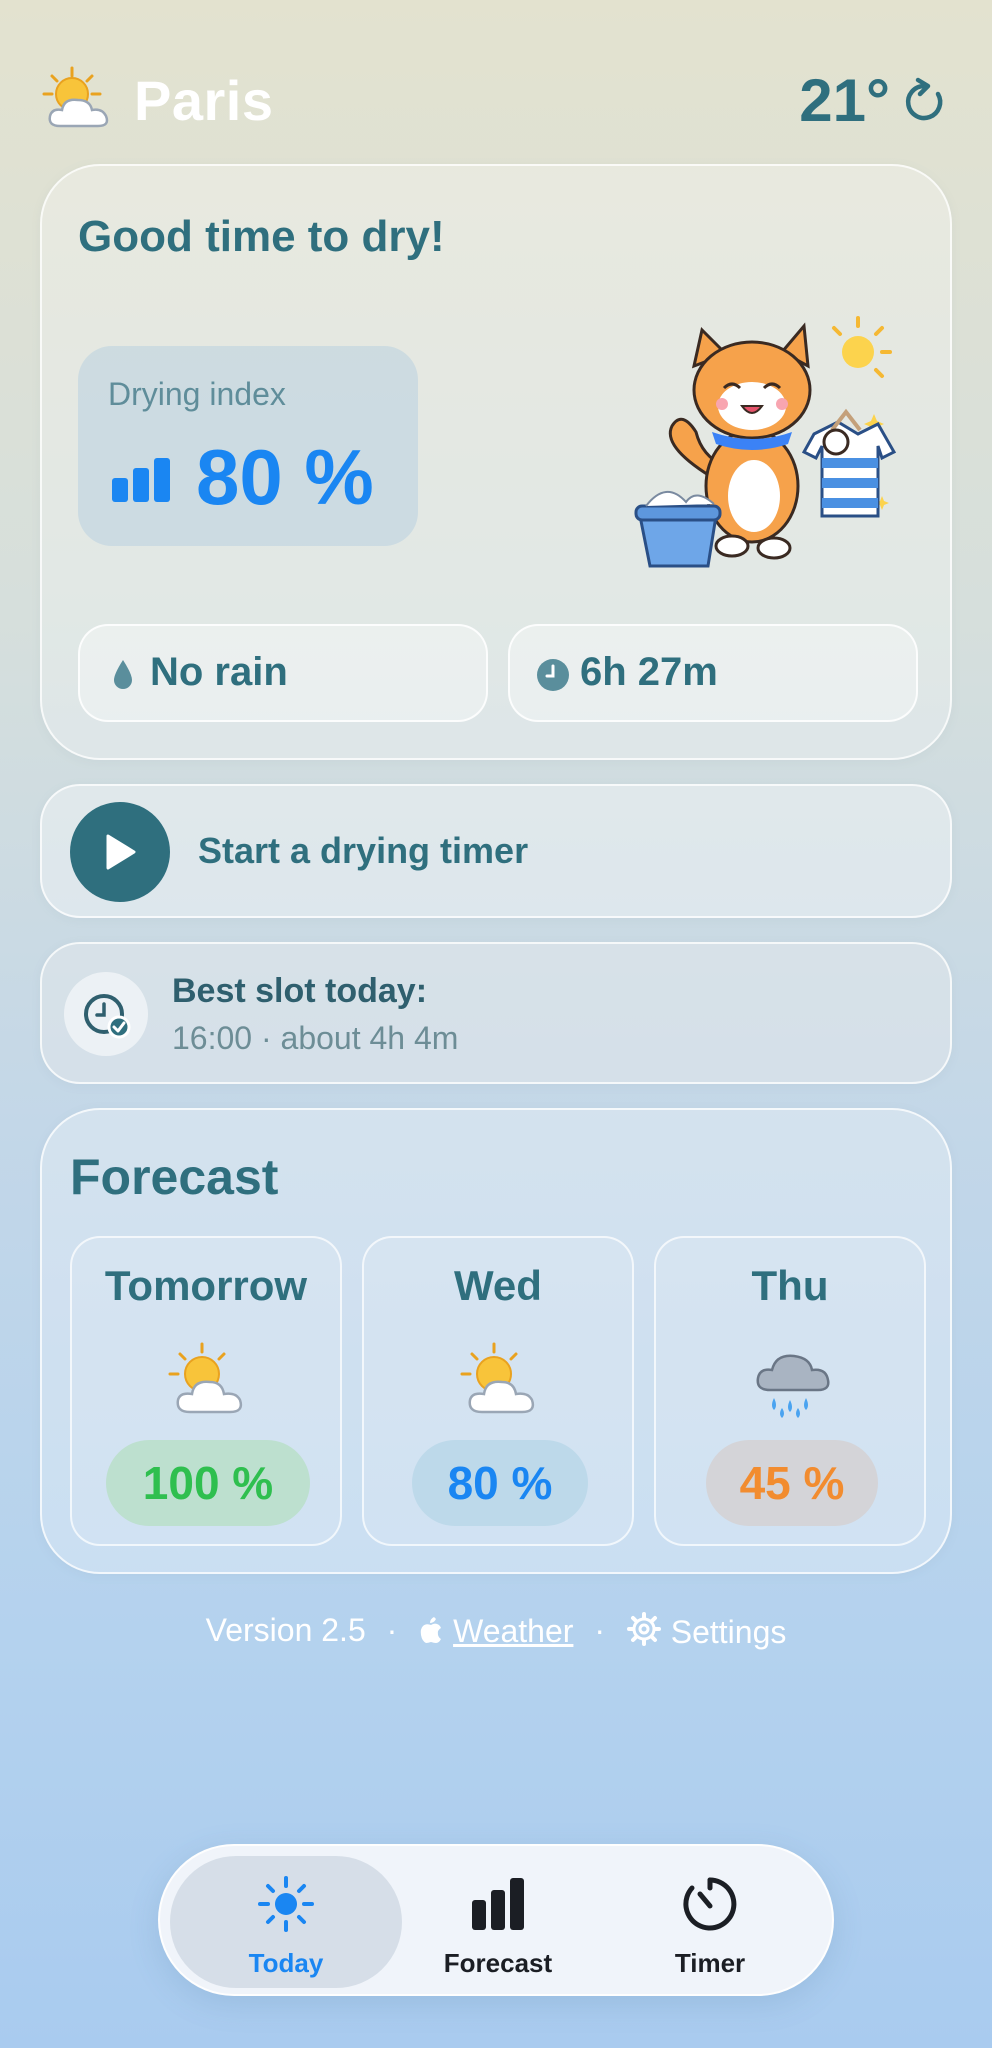 Image resolution: width=992 pixels, height=2048 pixels. I want to click on tab-today: Today, so click(286, 1922).